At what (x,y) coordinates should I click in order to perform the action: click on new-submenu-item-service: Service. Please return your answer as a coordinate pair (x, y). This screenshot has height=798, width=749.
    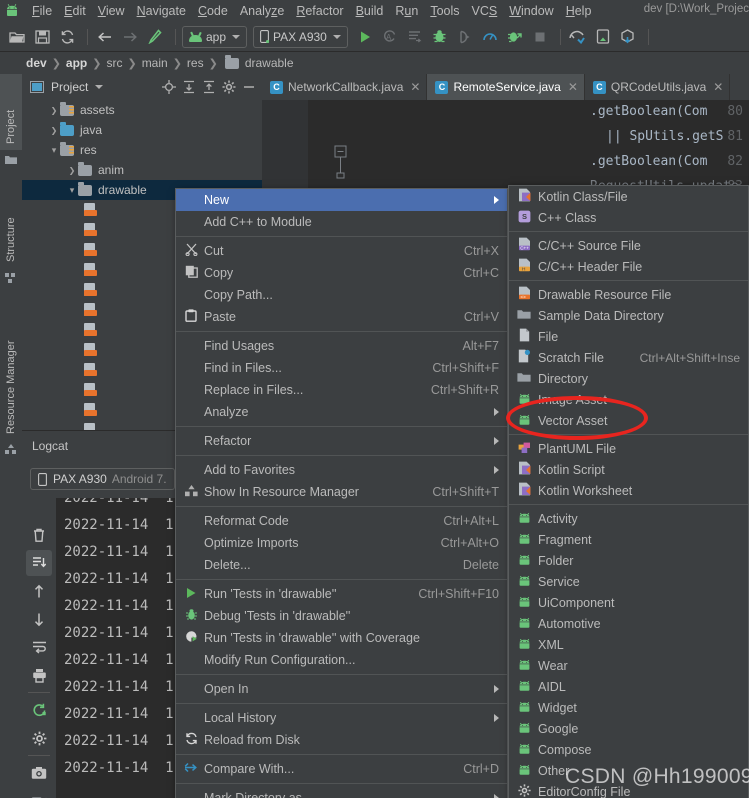
    Looking at the image, I should click on (628, 581).